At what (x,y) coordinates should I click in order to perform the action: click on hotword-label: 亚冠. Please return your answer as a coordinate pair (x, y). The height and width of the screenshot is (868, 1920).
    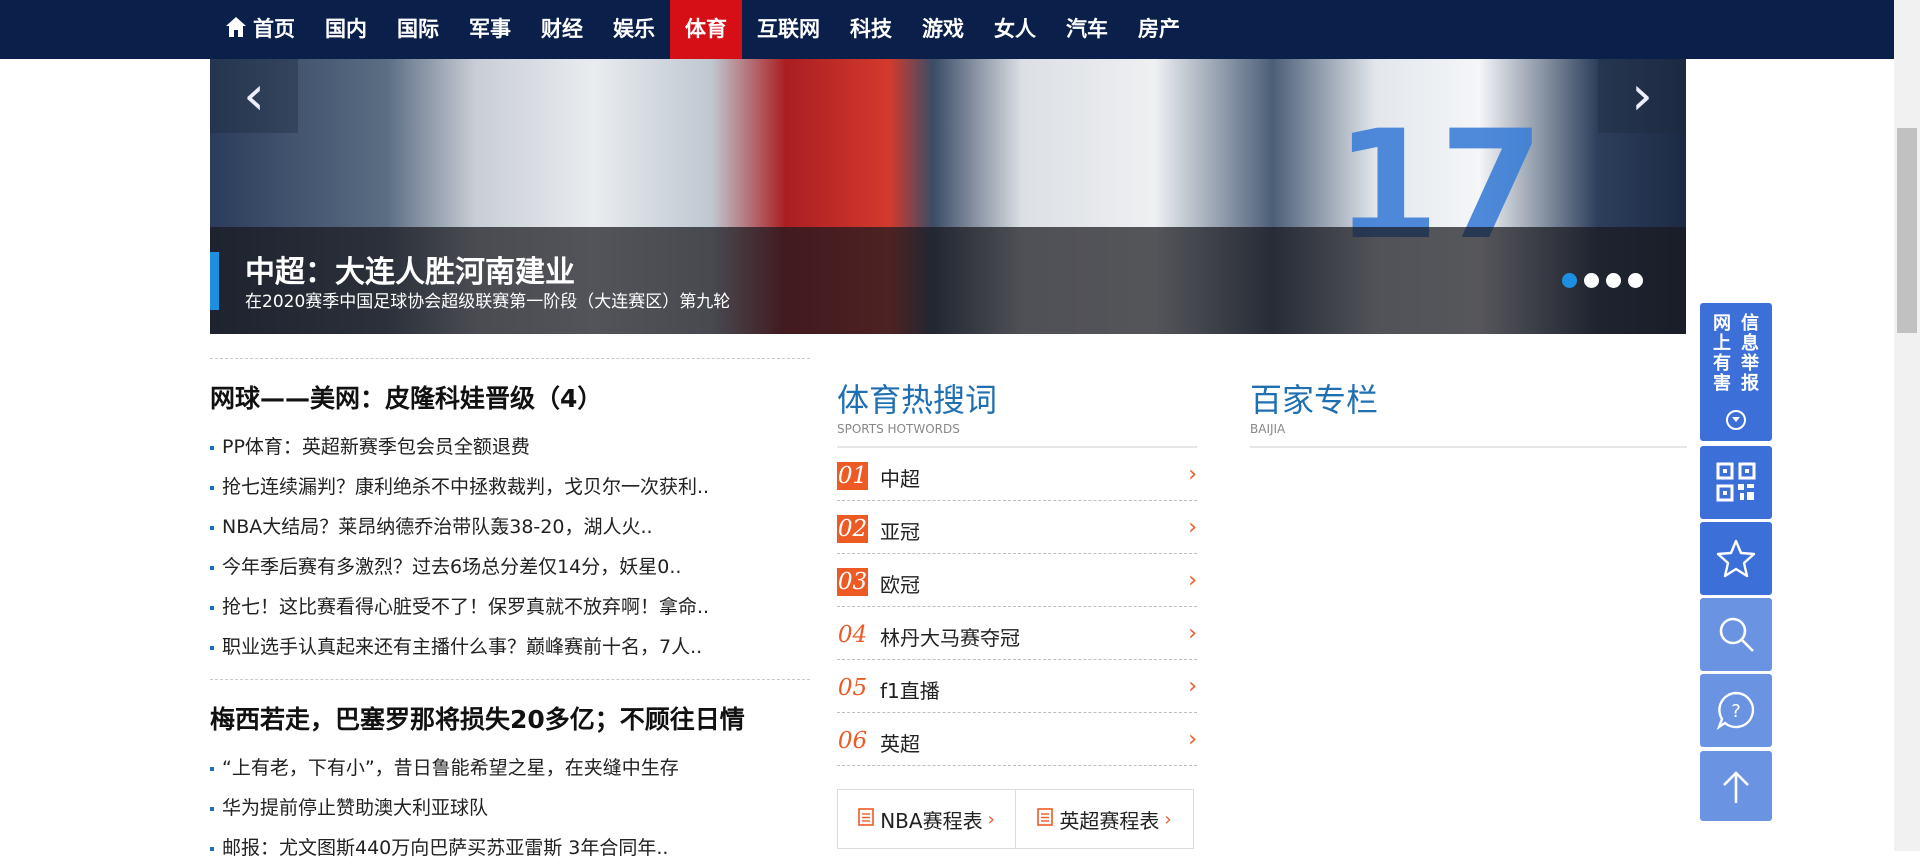
    Looking at the image, I should click on (900, 530).